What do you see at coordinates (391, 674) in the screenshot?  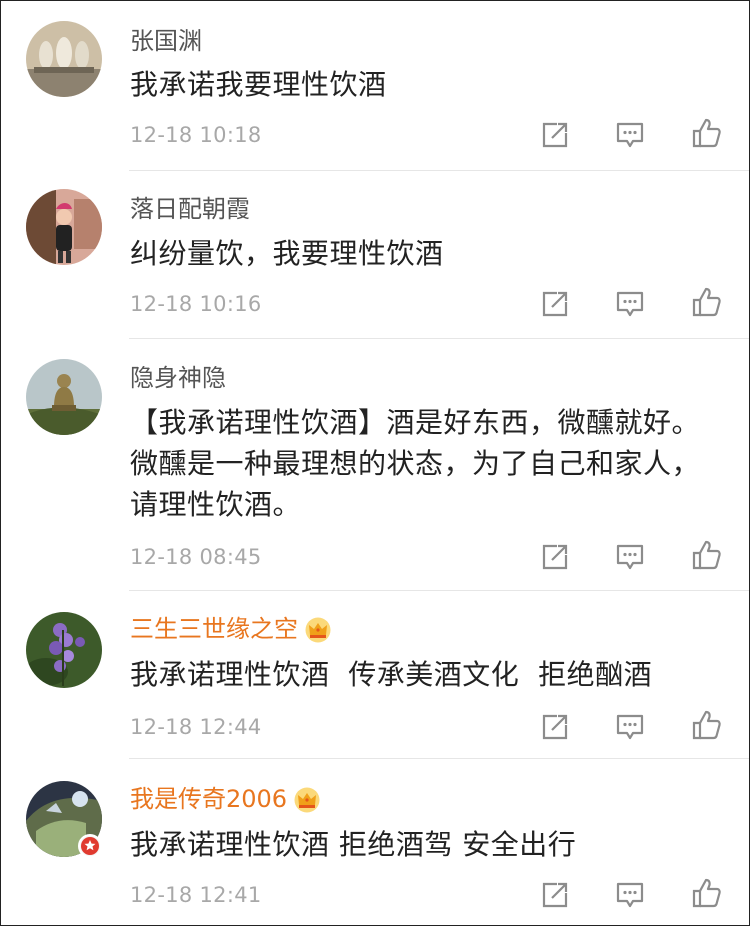 I see `comment-text: 我承诺理性饮酒 传承美酒文化 拒绝酗酒` at bounding box center [391, 674].